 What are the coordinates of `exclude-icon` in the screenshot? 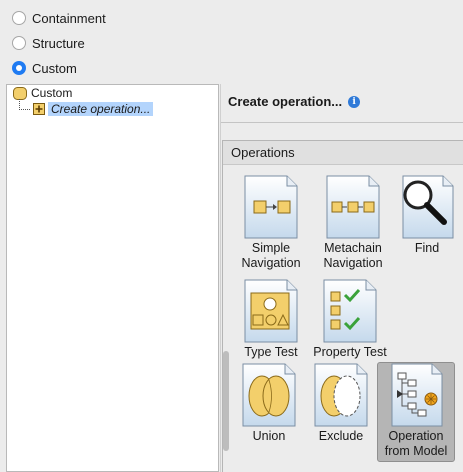 It's located at (341, 395).